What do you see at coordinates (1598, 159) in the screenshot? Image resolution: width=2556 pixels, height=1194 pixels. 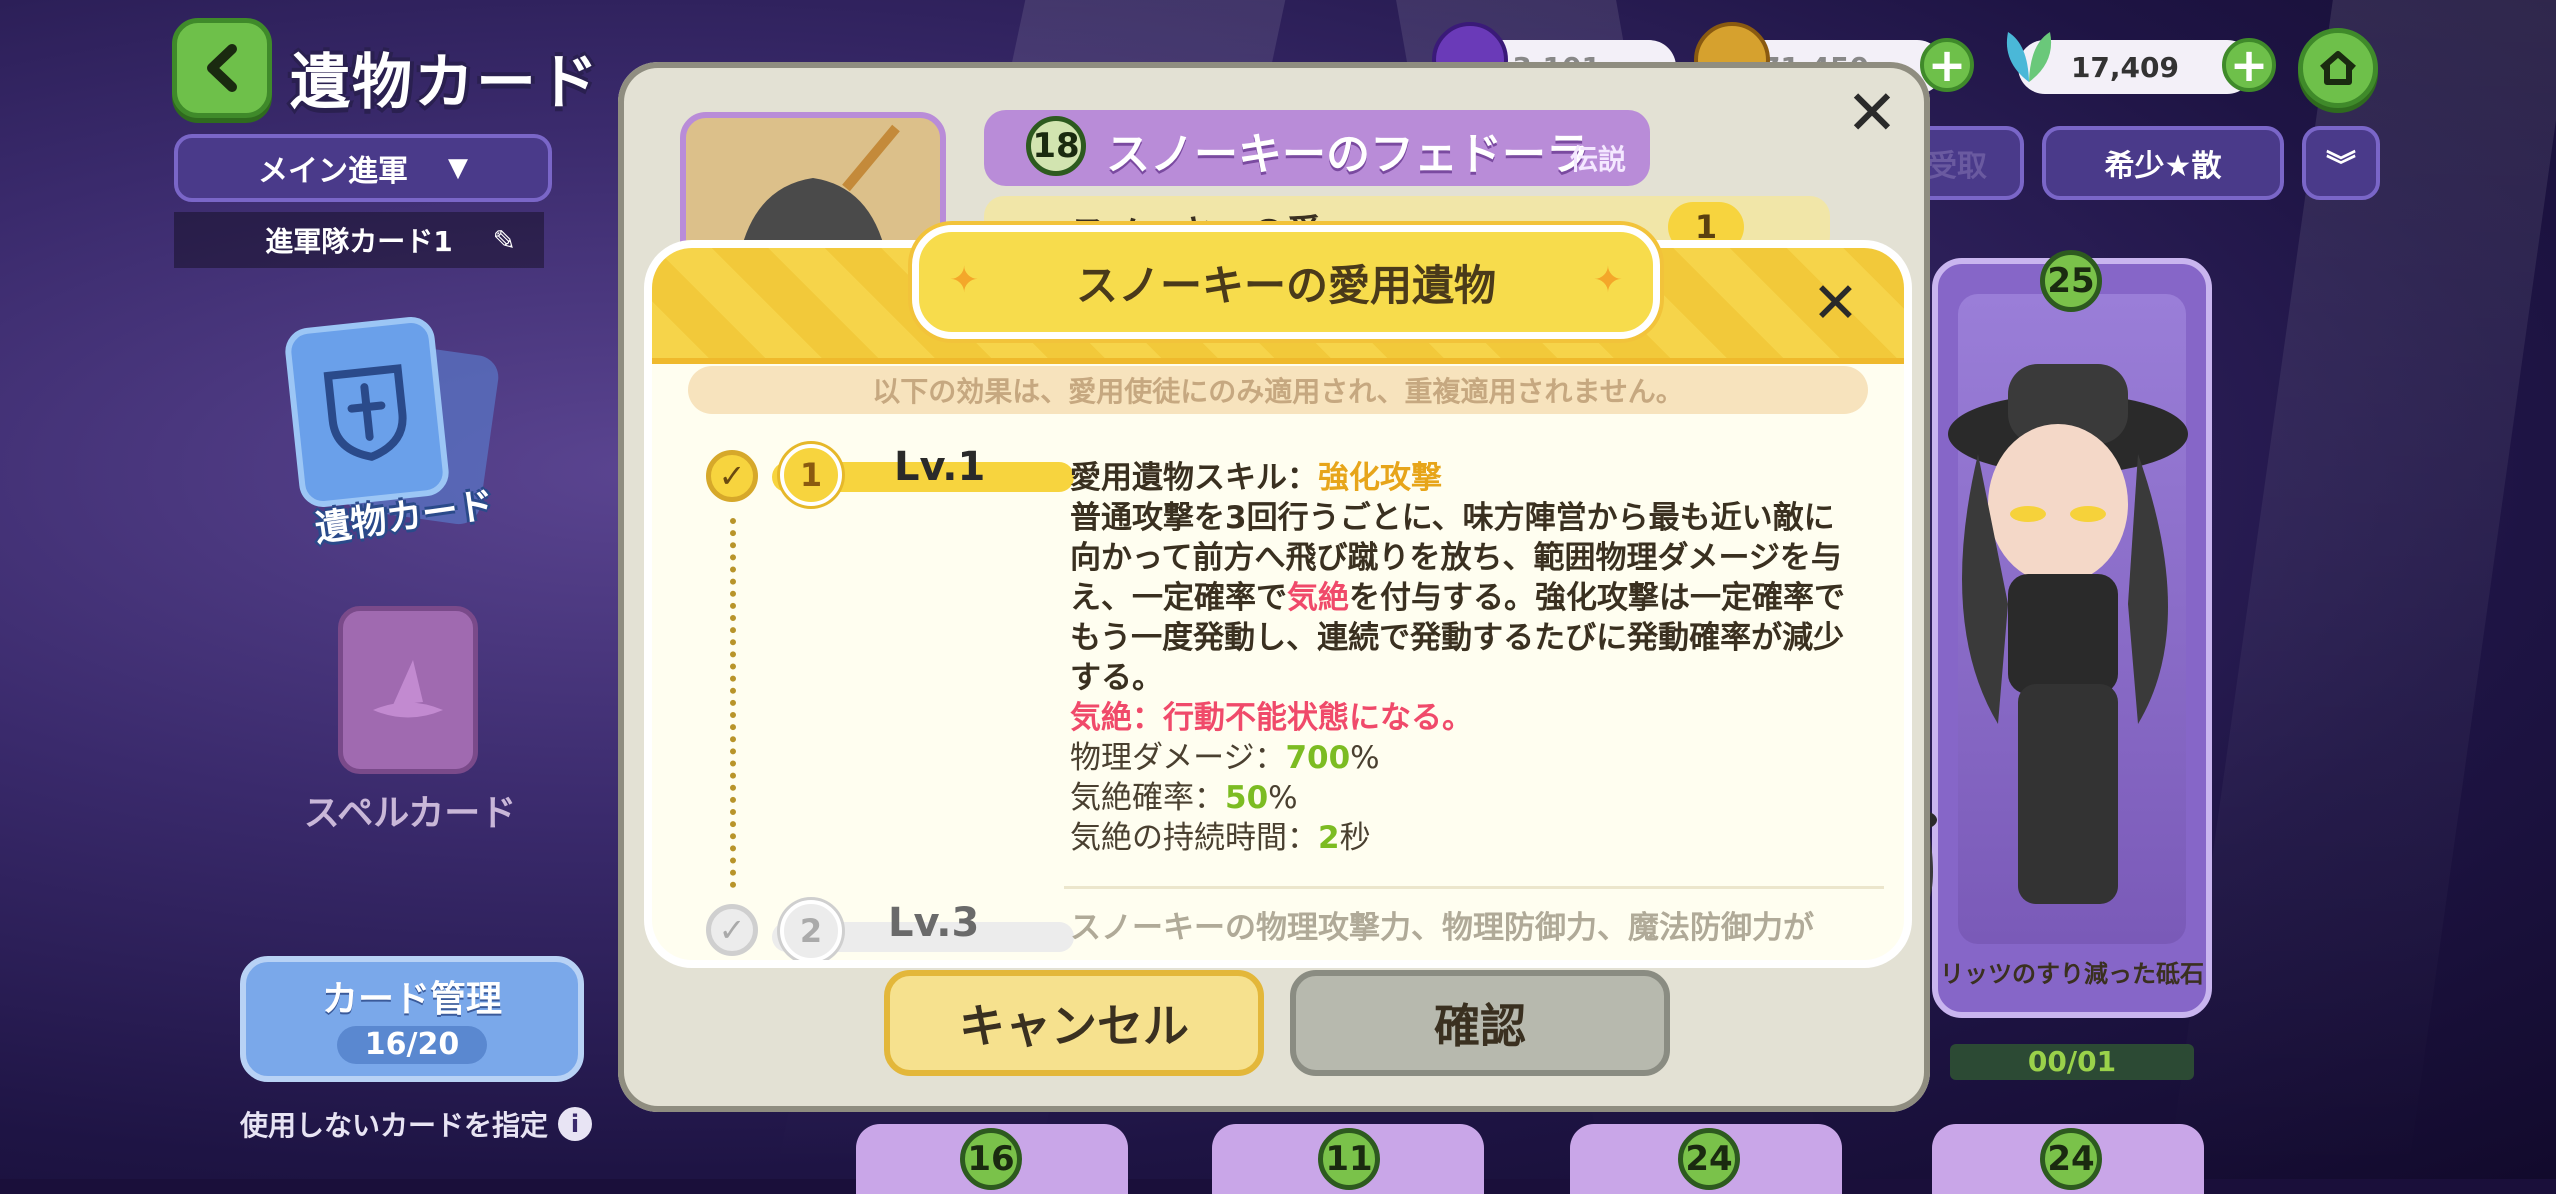 I see `relic-rarity: 伝説` at bounding box center [1598, 159].